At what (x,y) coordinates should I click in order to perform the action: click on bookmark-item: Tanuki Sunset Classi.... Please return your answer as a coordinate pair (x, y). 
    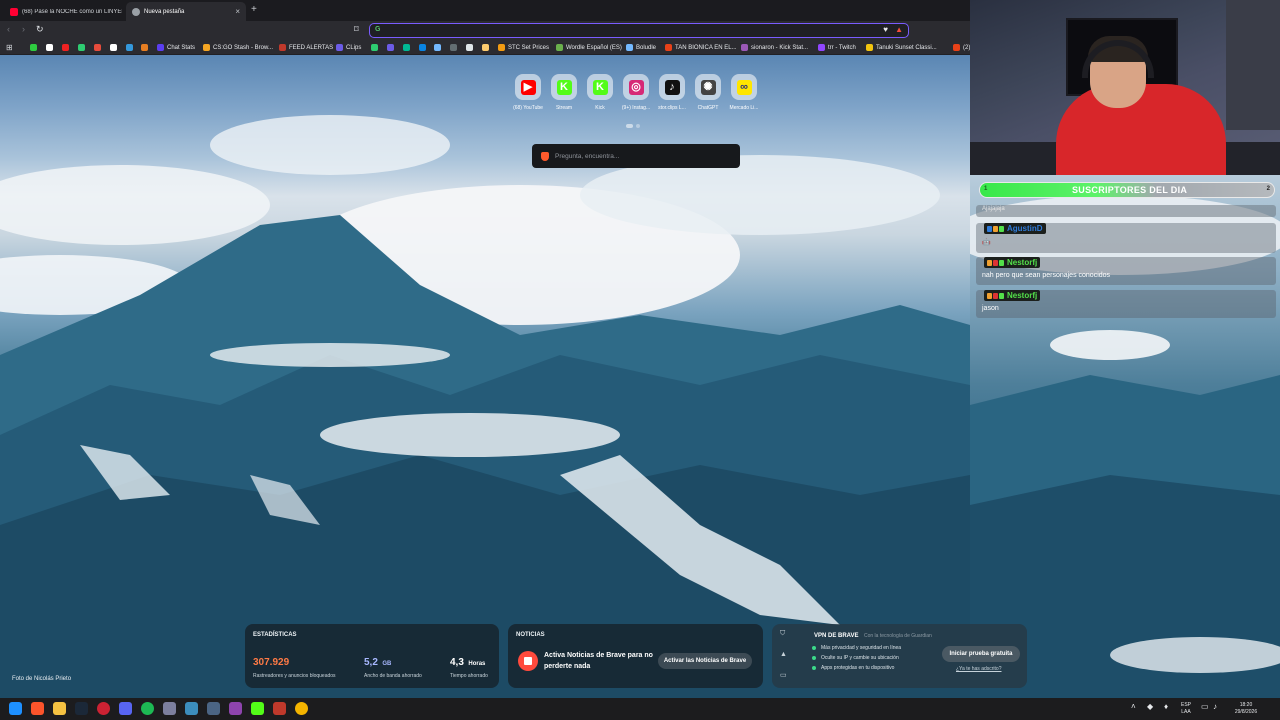
    Looking at the image, I should click on (901, 47).